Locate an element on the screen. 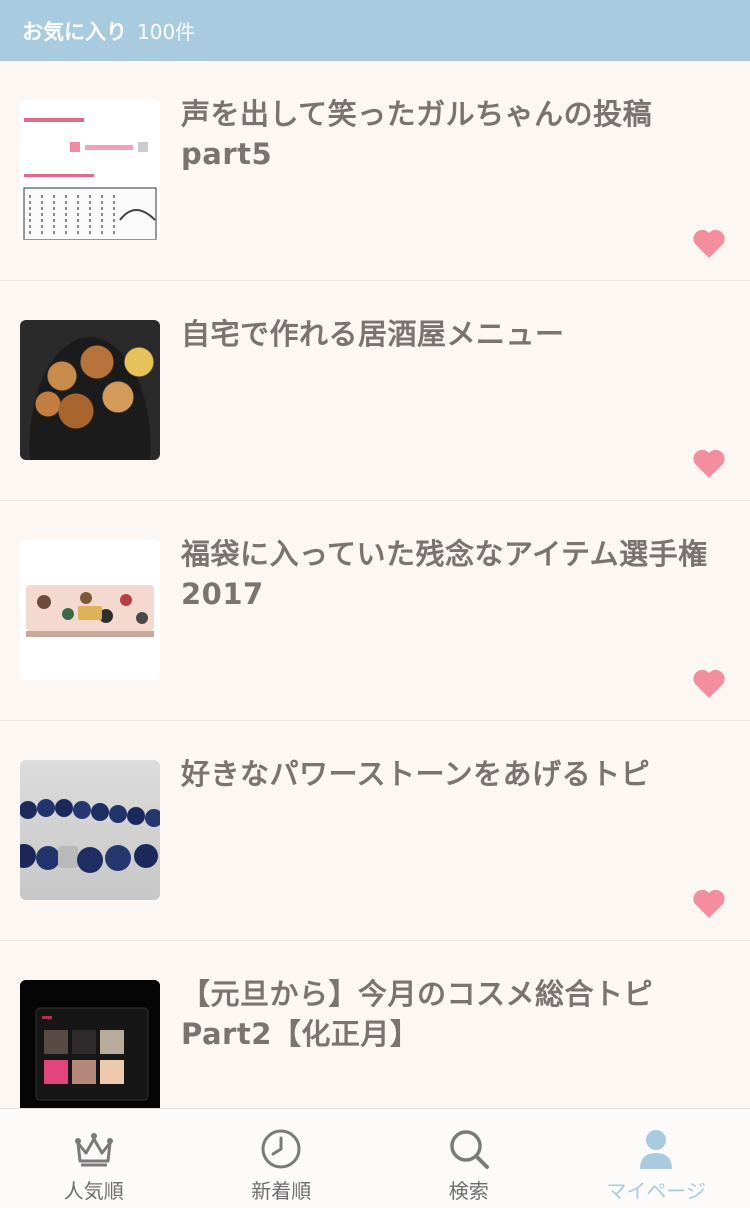 The height and width of the screenshot is (1208, 750). page-title: お気に入り is located at coordinates (74, 31).